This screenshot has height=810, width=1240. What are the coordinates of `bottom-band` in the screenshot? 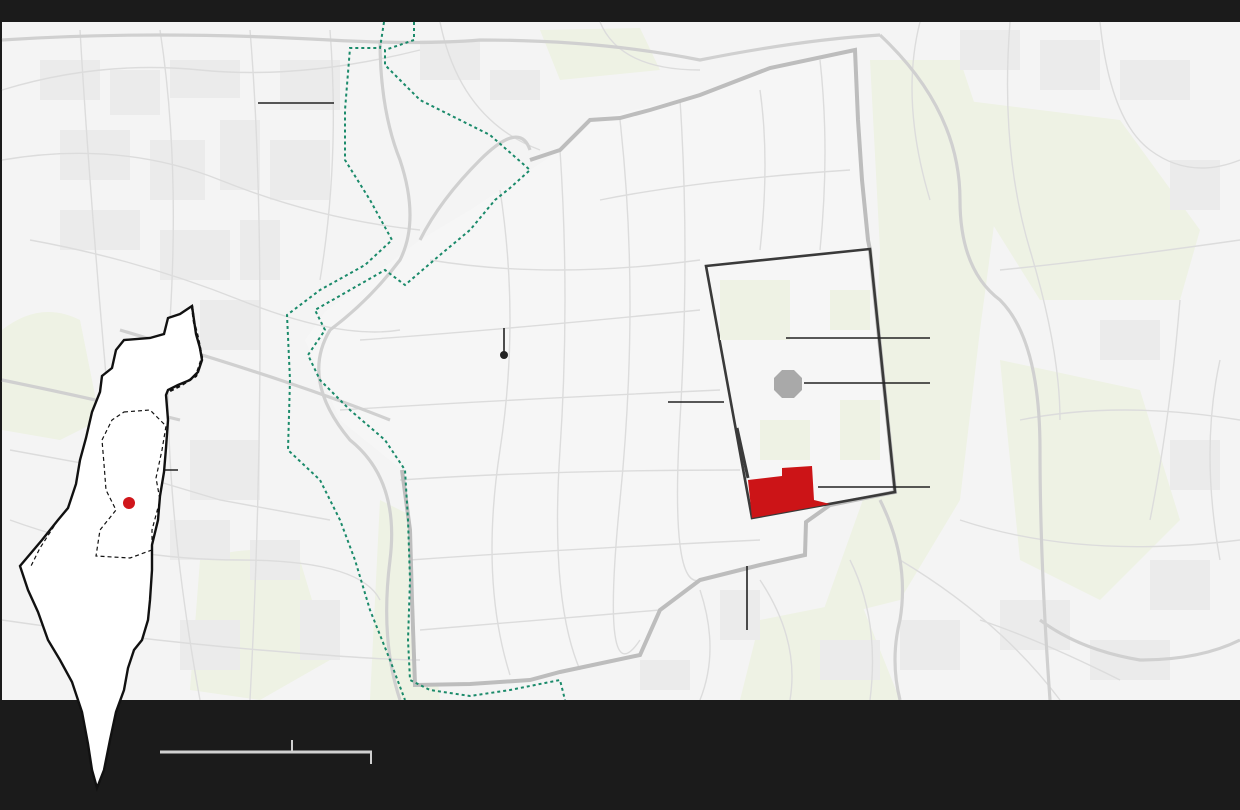 It's located at (620, 755).